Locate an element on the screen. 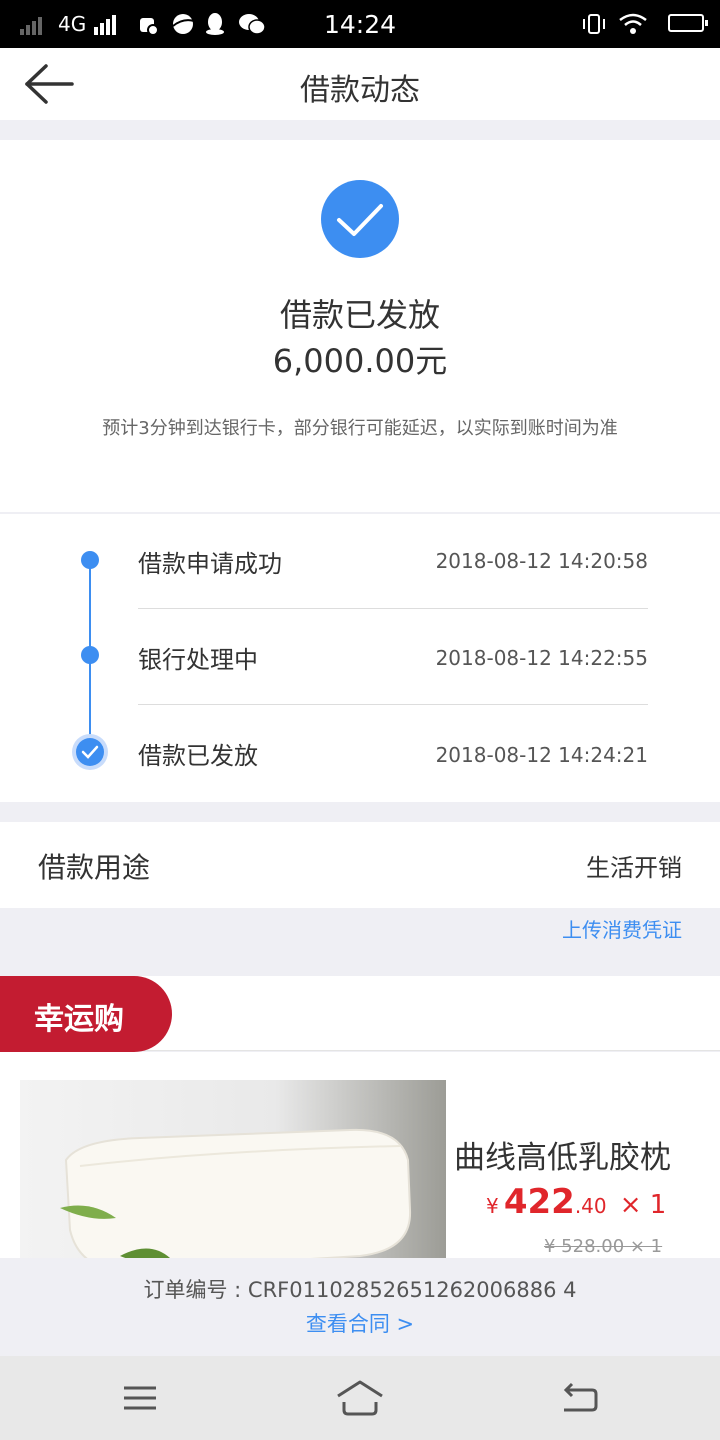 The width and height of the screenshot is (720, 1440). menu-icon is located at coordinates (140, 1398).